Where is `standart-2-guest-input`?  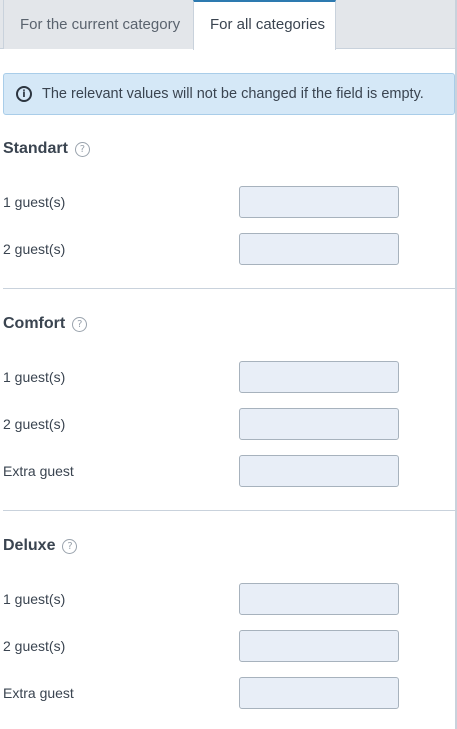
standart-2-guest-input is located at coordinates (319, 249).